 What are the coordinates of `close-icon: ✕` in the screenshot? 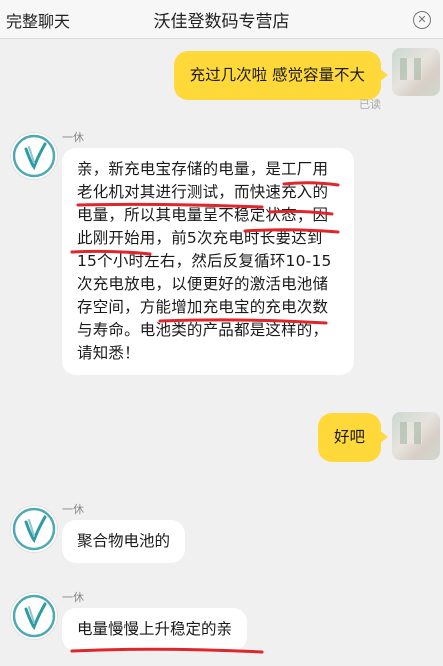 It's located at (422, 20).